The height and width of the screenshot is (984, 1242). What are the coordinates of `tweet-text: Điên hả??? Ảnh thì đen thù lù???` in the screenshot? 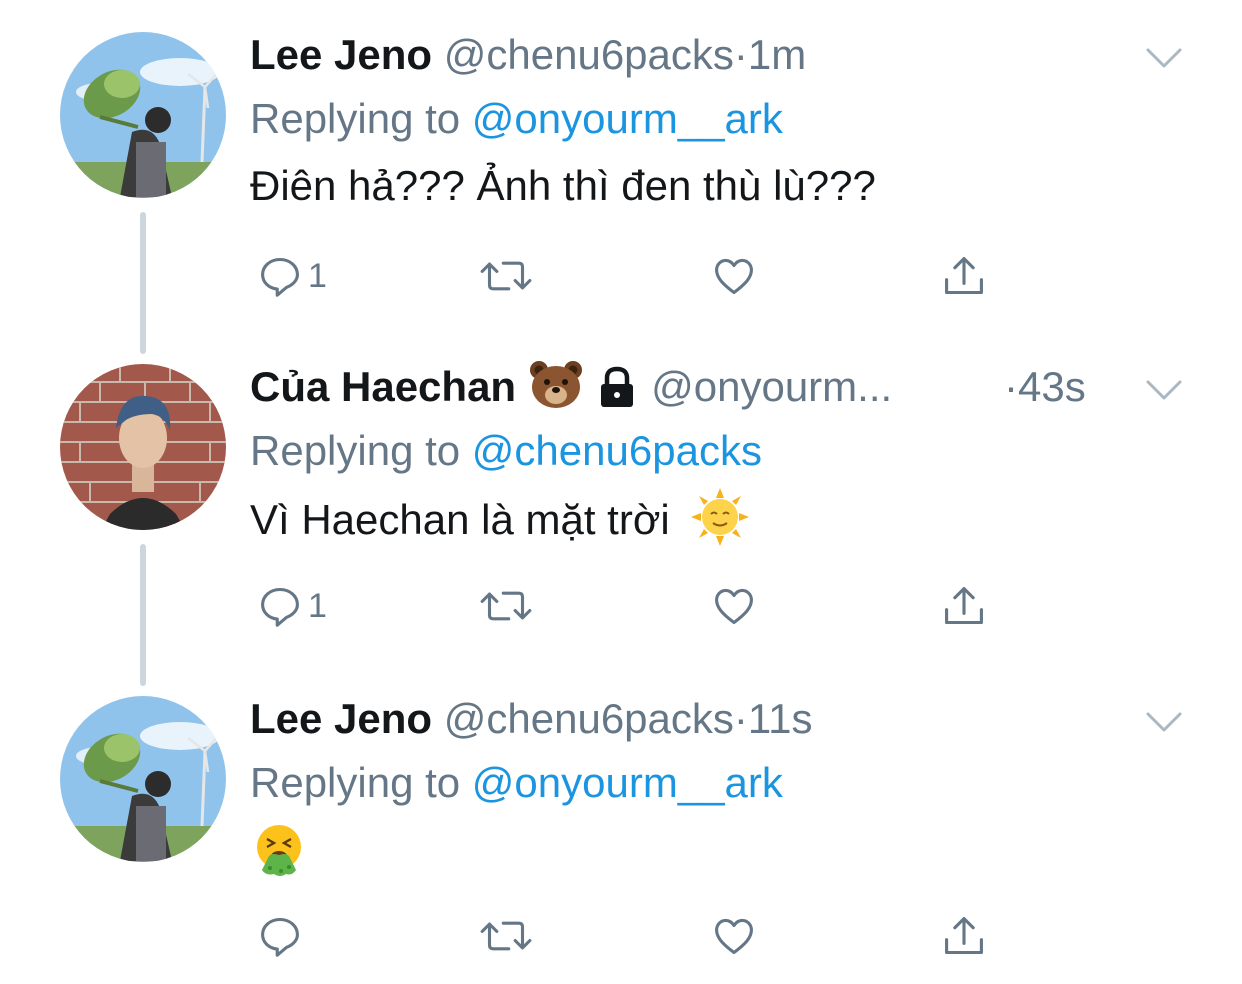 It's located at (563, 185).